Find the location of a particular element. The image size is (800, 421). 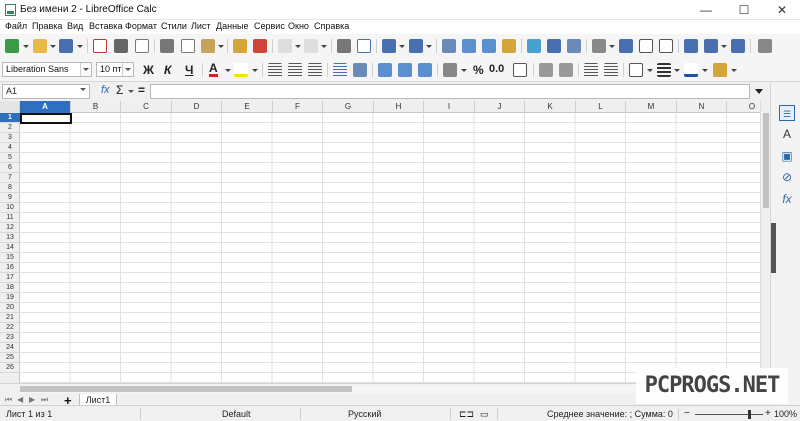

delete-decimal-place-icon is located at coordinates (566, 70).